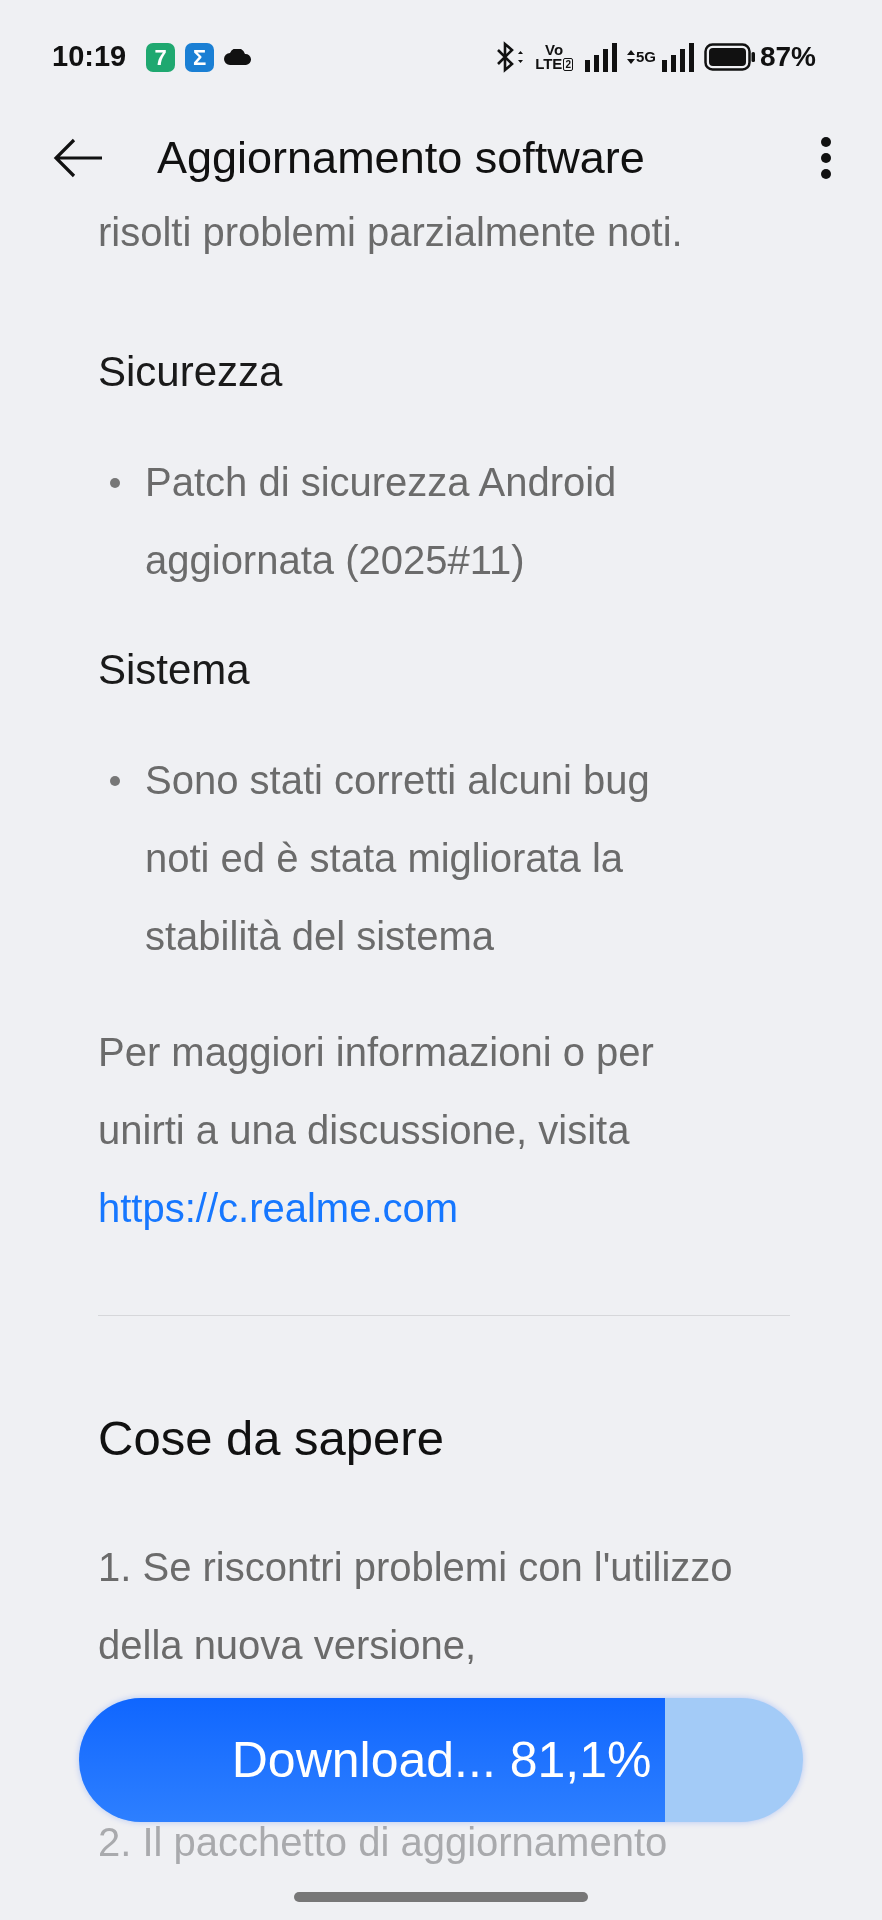 This screenshot has height=1920, width=882. Describe the element at coordinates (238, 57) in the screenshot. I see `cloud-icon` at that location.